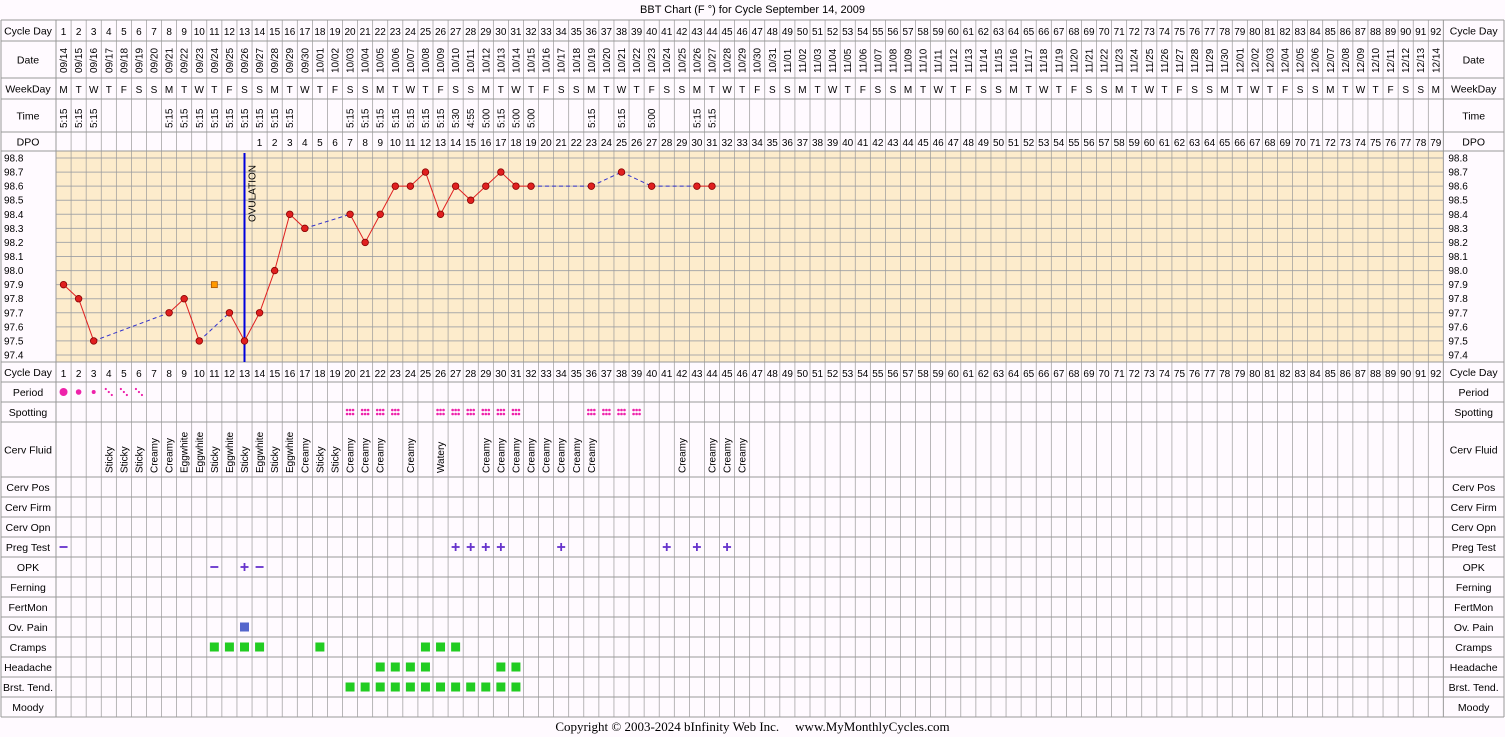  What do you see at coordinates (969, 143) in the screenshot?
I see `dpo-label: 48` at bounding box center [969, 143].